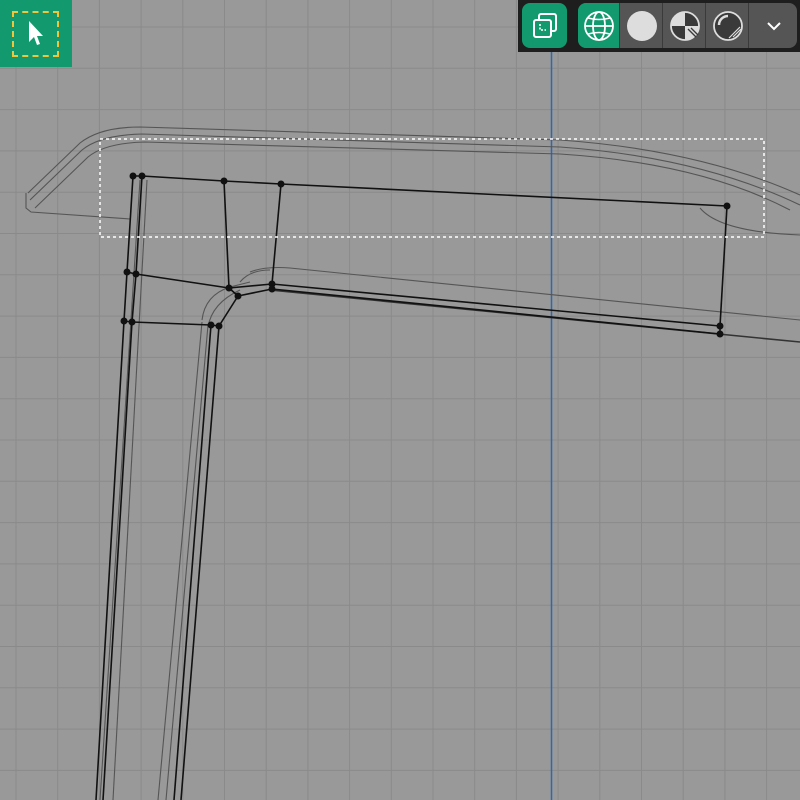  I want to click on select-box-tool-button, so click(36, 33).